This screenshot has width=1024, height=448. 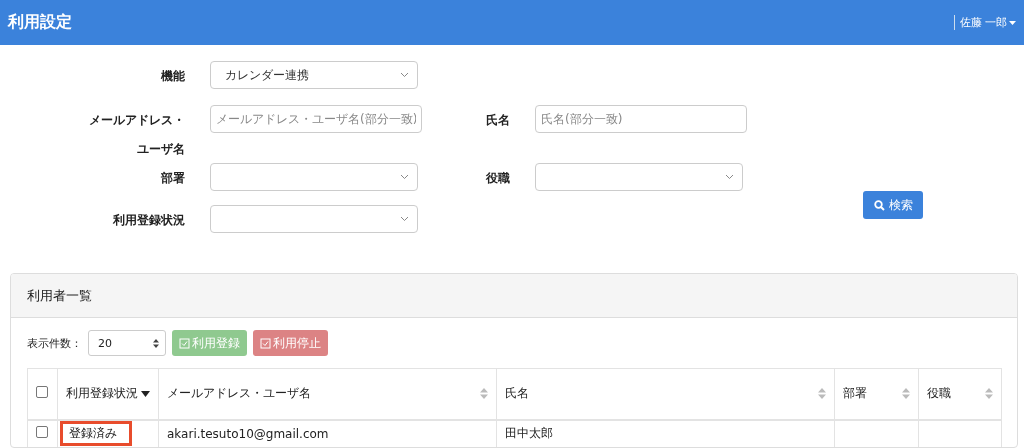 I want to click on user-menu: 佐藤 一郎, so click(x=984, y=22).